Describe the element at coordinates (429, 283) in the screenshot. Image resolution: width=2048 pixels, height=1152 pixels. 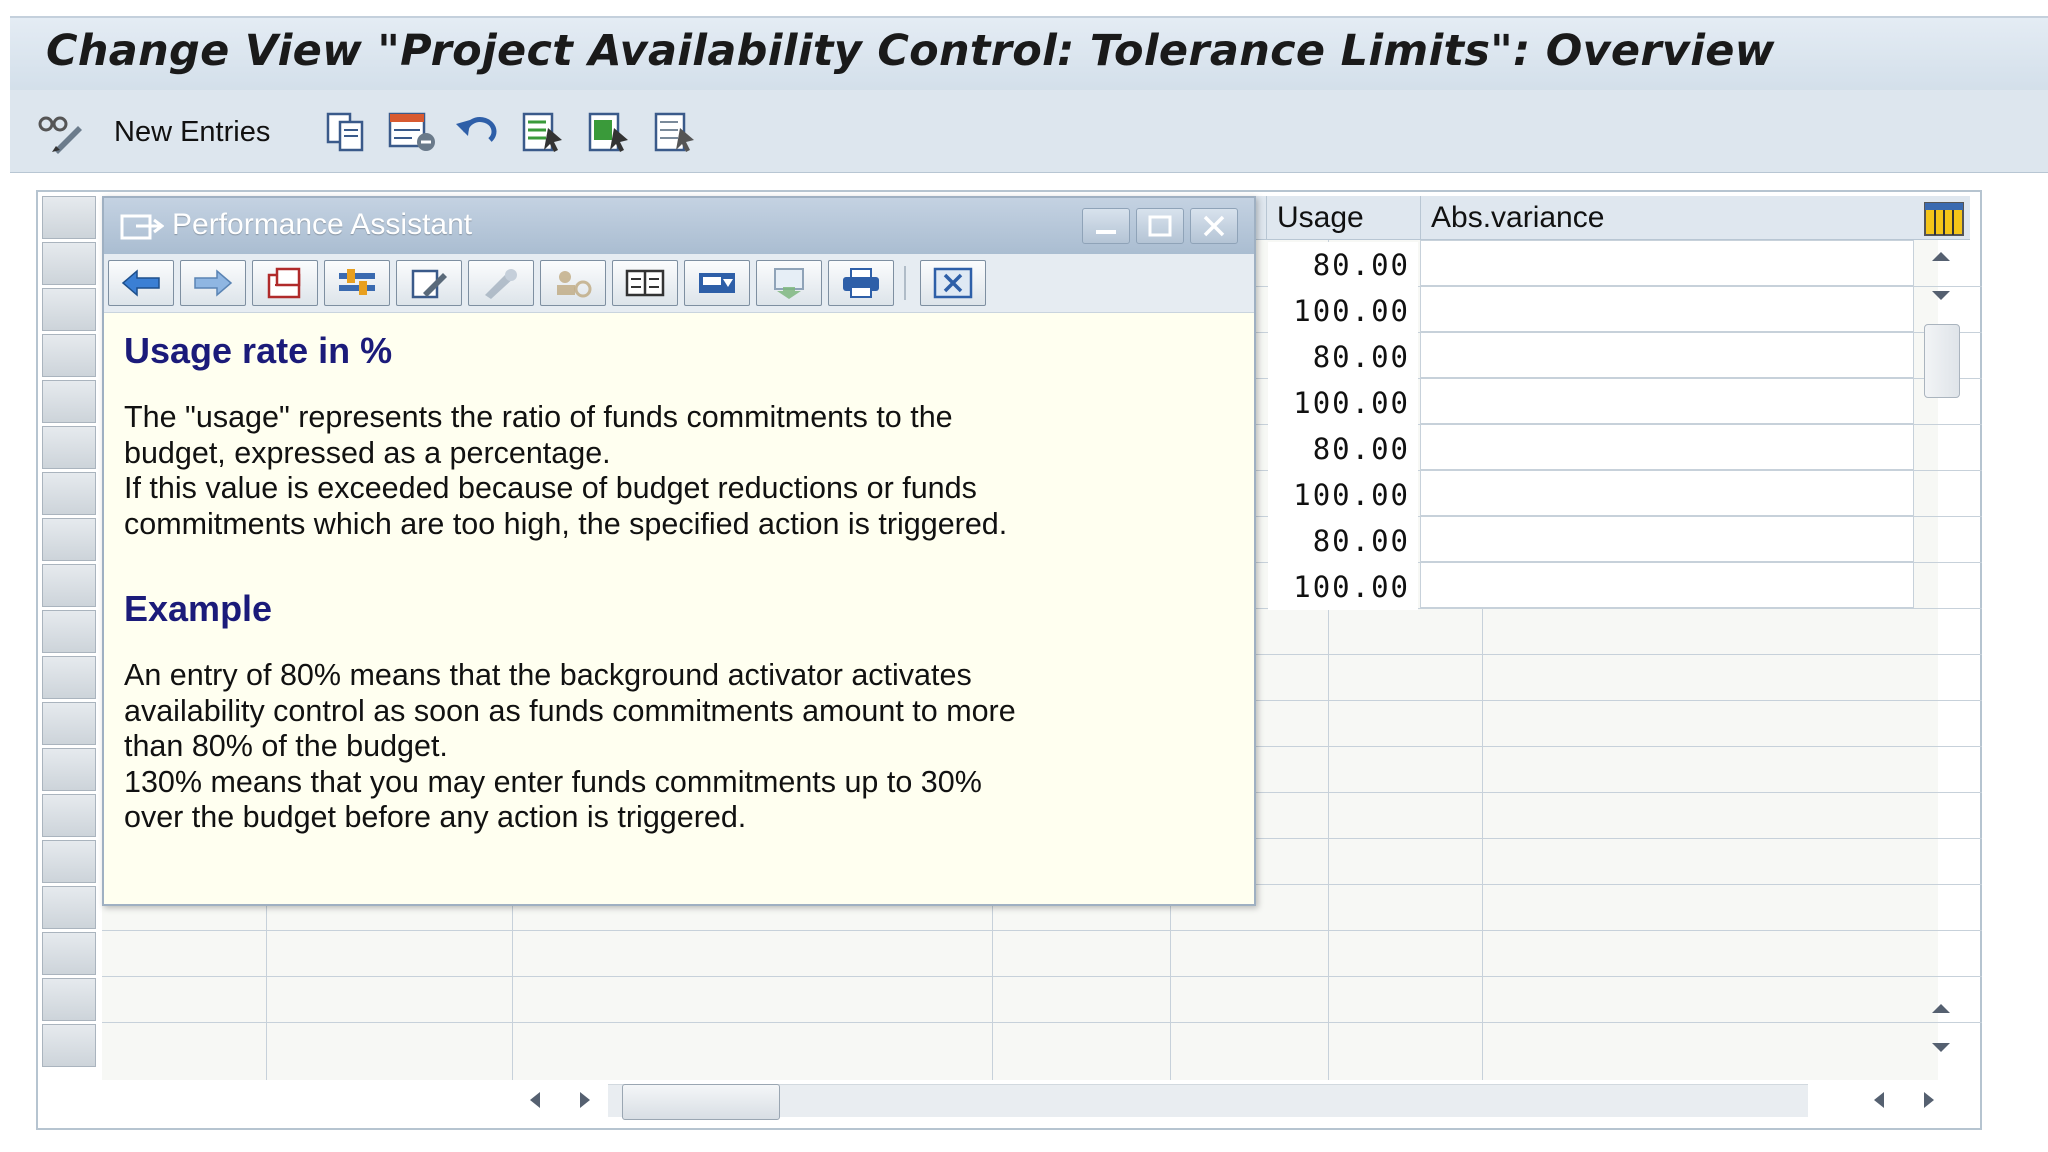
I see `edit-icon` at that location.